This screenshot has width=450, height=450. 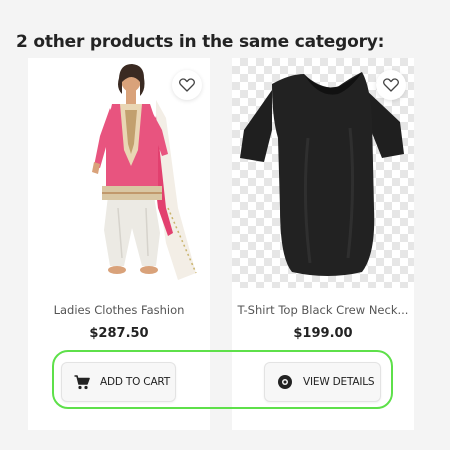 I want to click on view-details-label: VIEW DETAILS, so click(x=339, y=382).